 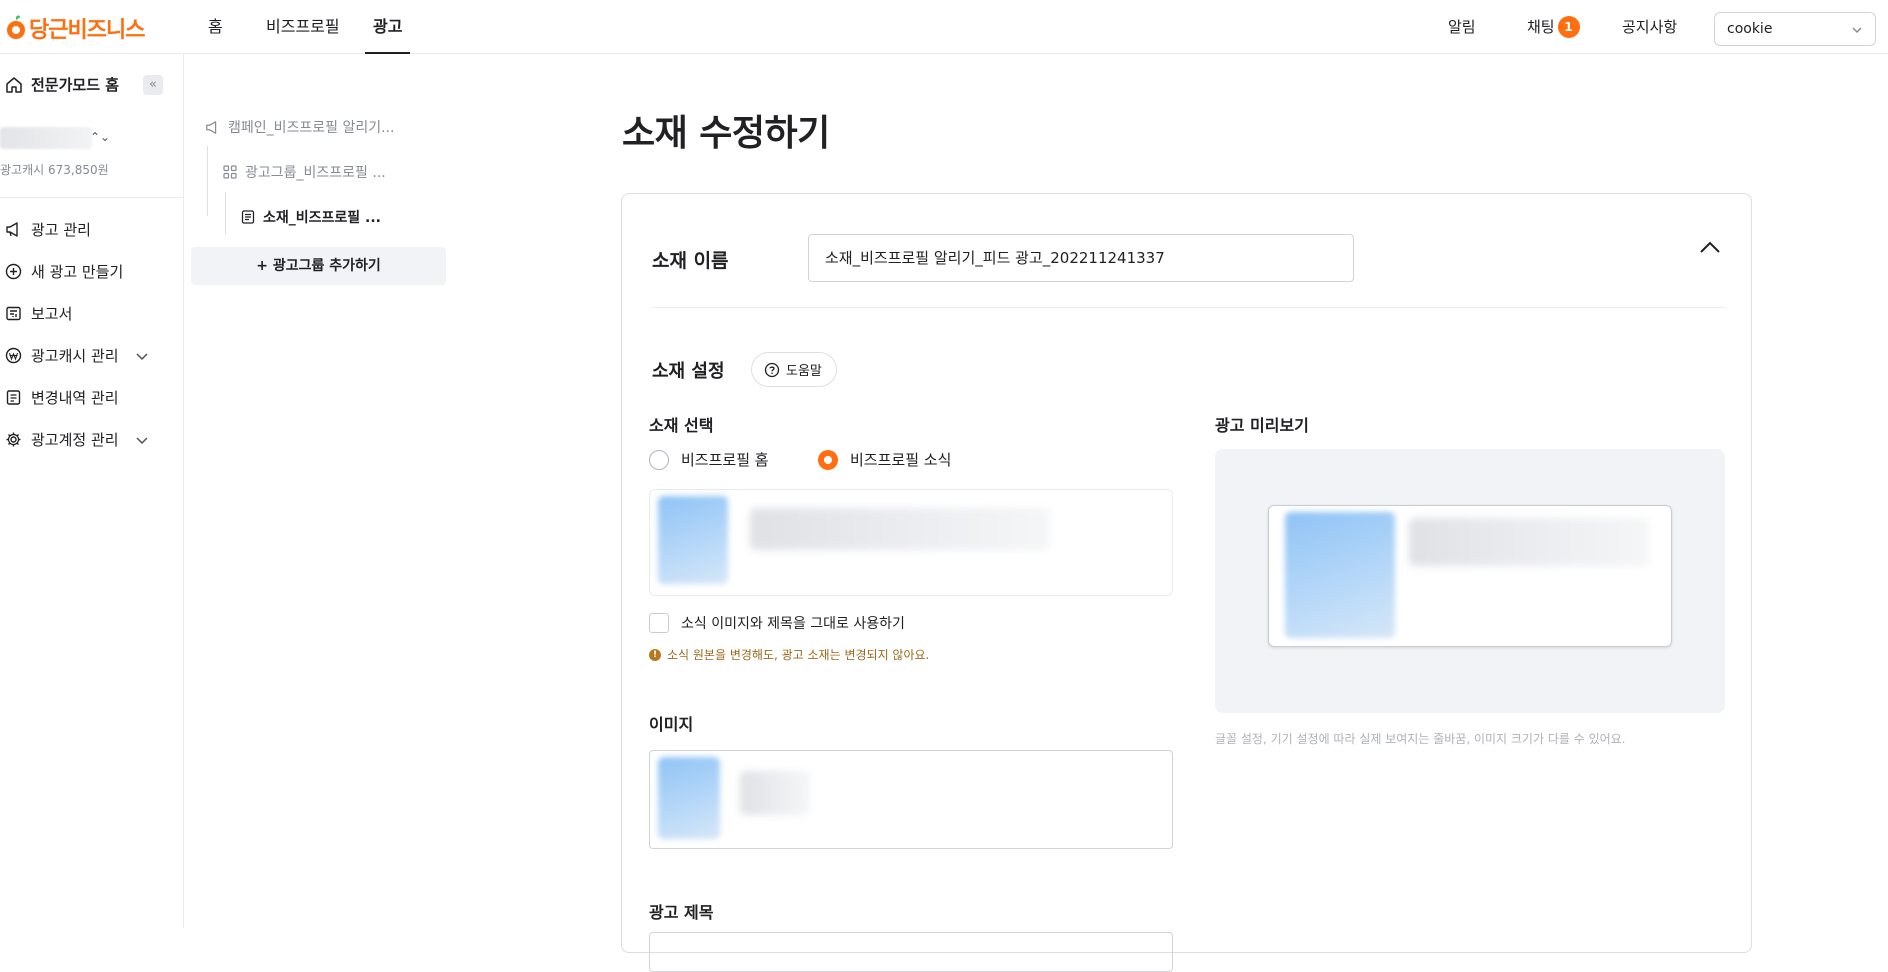 I want to click on post-text-blurred, so click(x=900, y=529).